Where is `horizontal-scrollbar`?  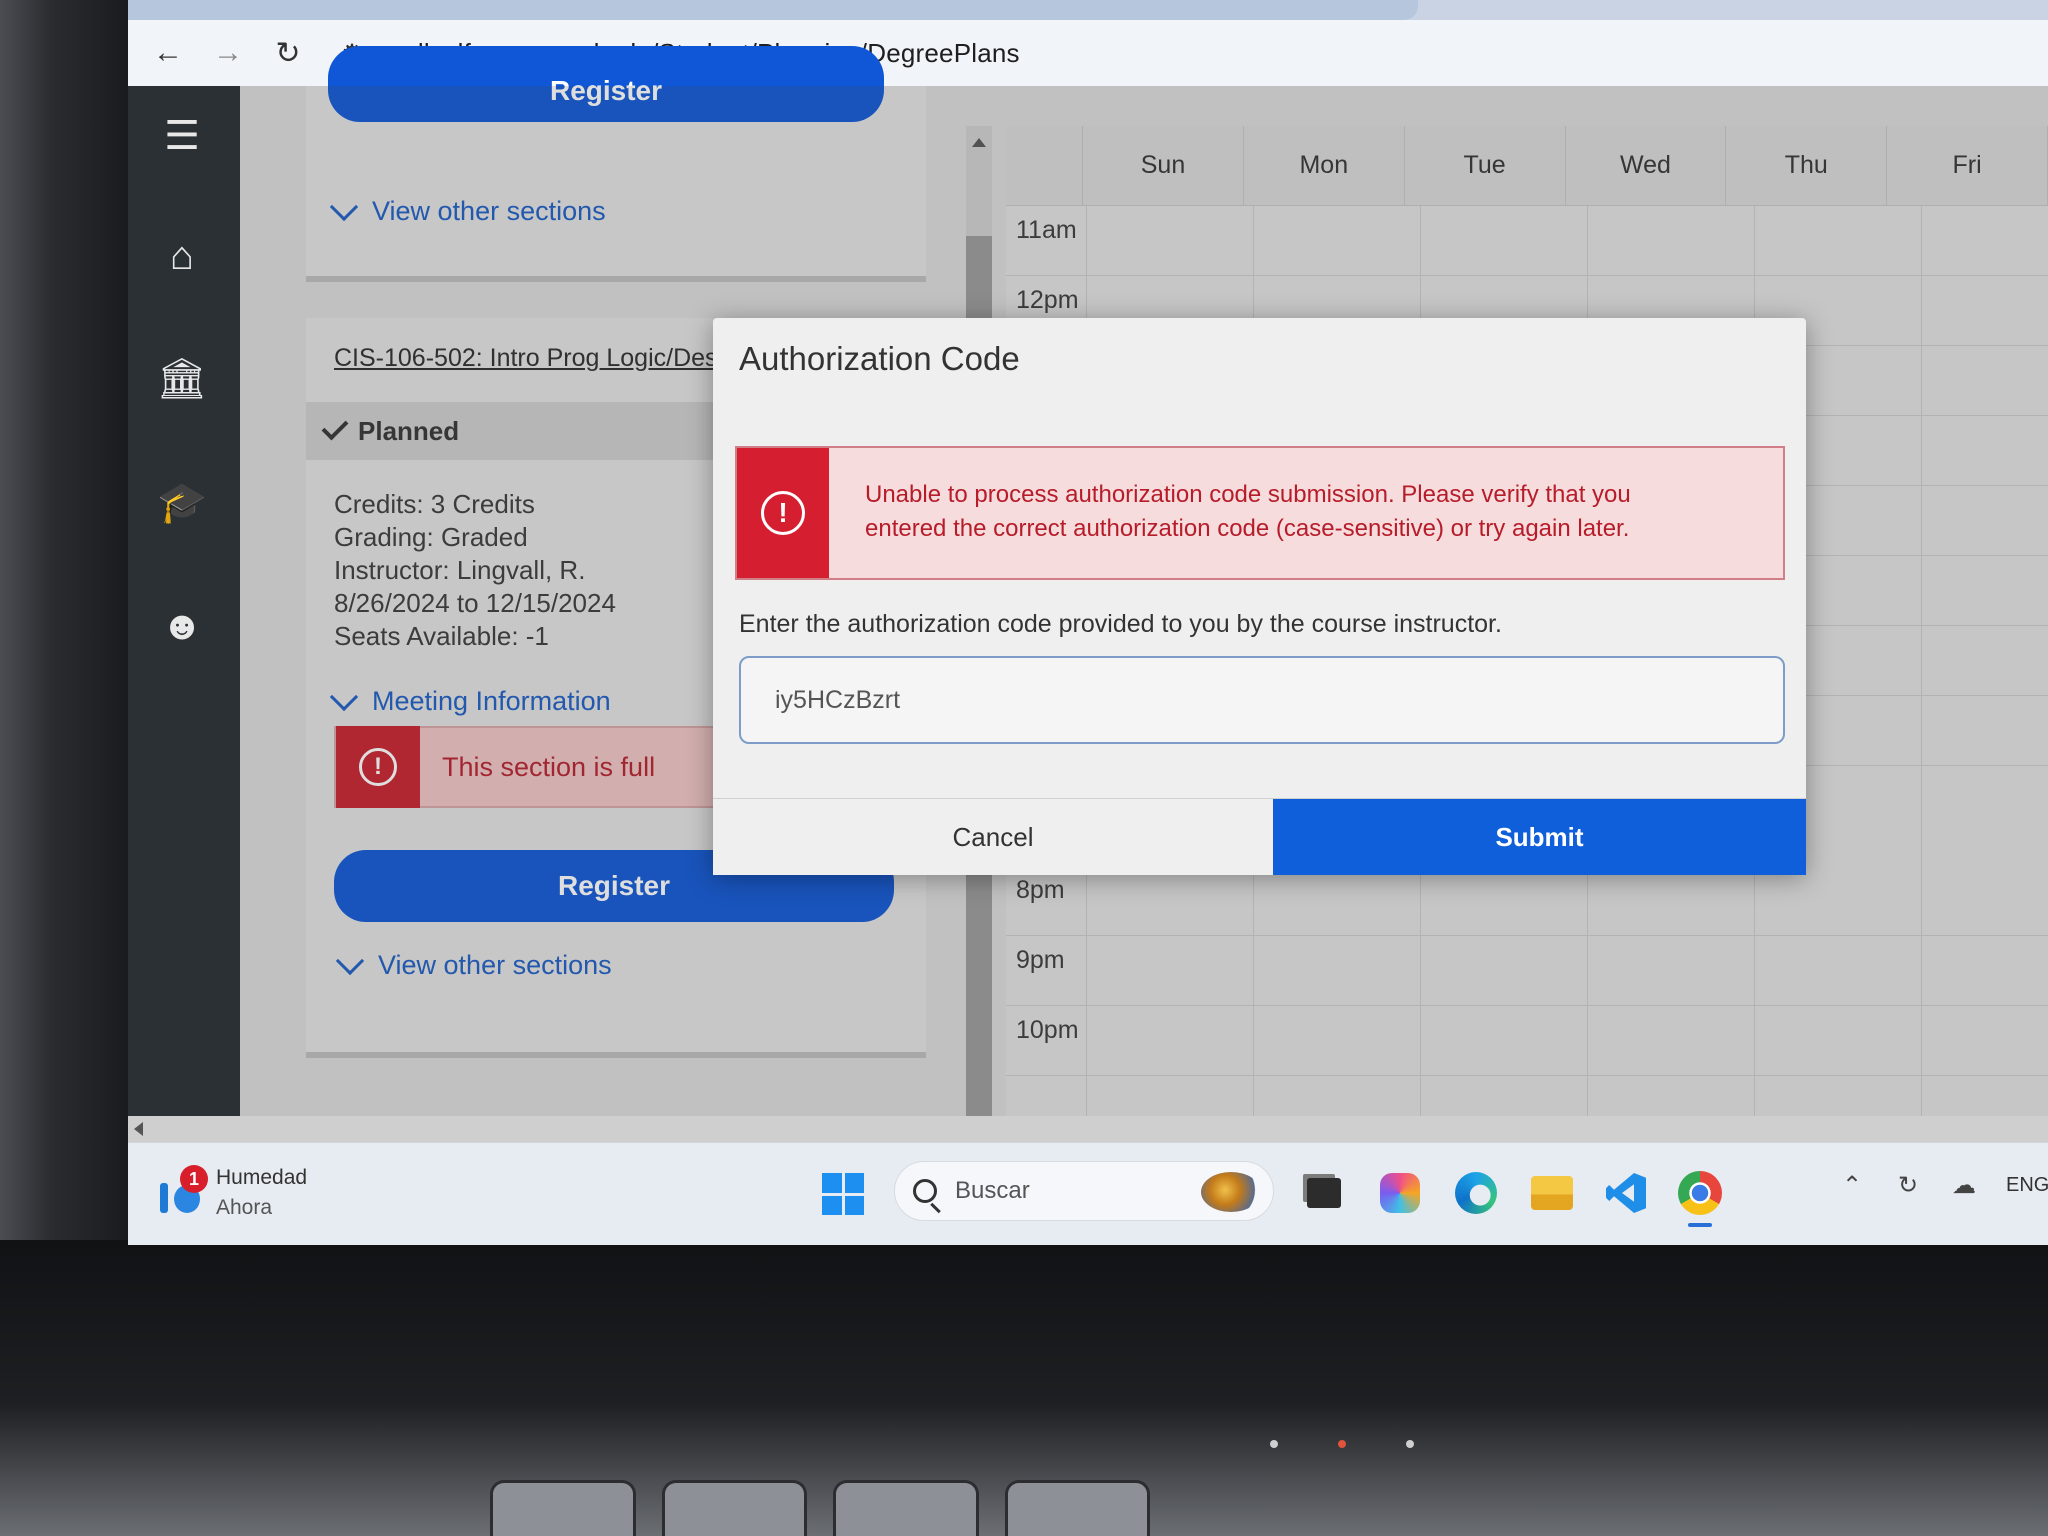
horizontal-scrollbar is located at coordinates (1088, 1129).